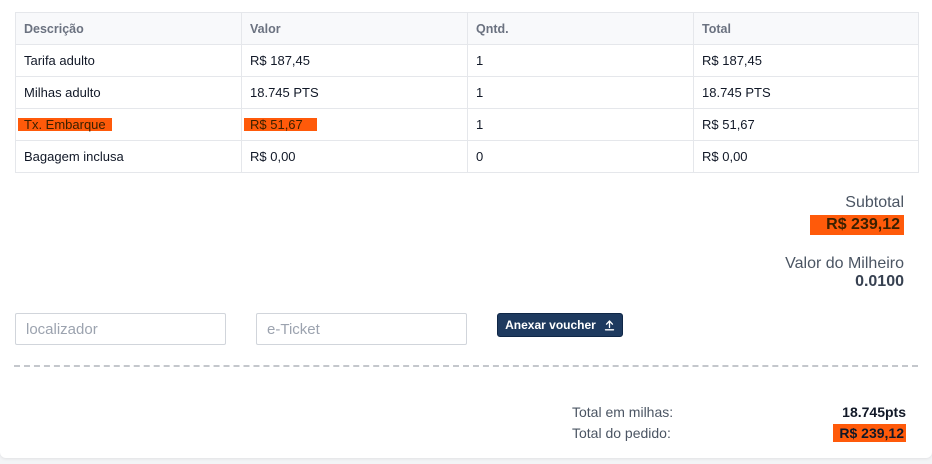 The height and width of the screenshot is (464, 932). Describe the element at coordinates (609, 325) in the screenshot. I see `upload-icon` at that location.